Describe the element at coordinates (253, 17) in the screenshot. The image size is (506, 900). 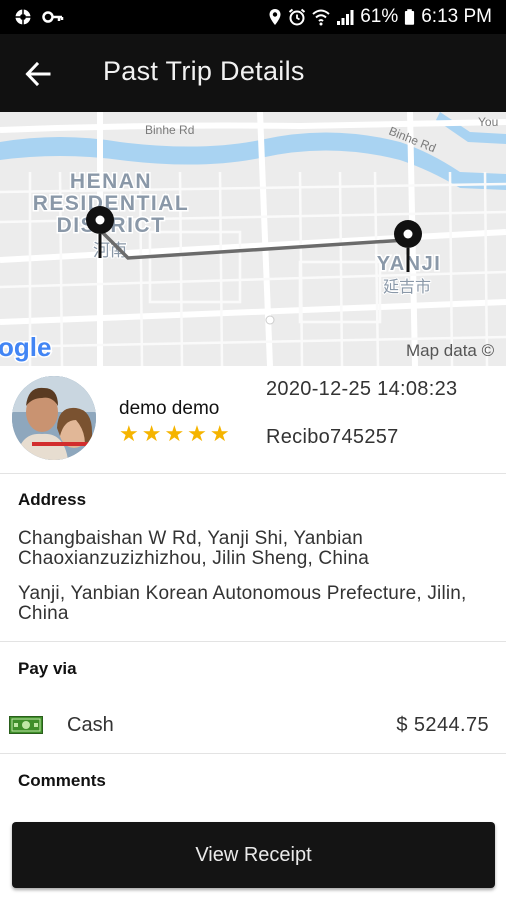
I see `status-bar: 61% 6:13 PM` at that location.